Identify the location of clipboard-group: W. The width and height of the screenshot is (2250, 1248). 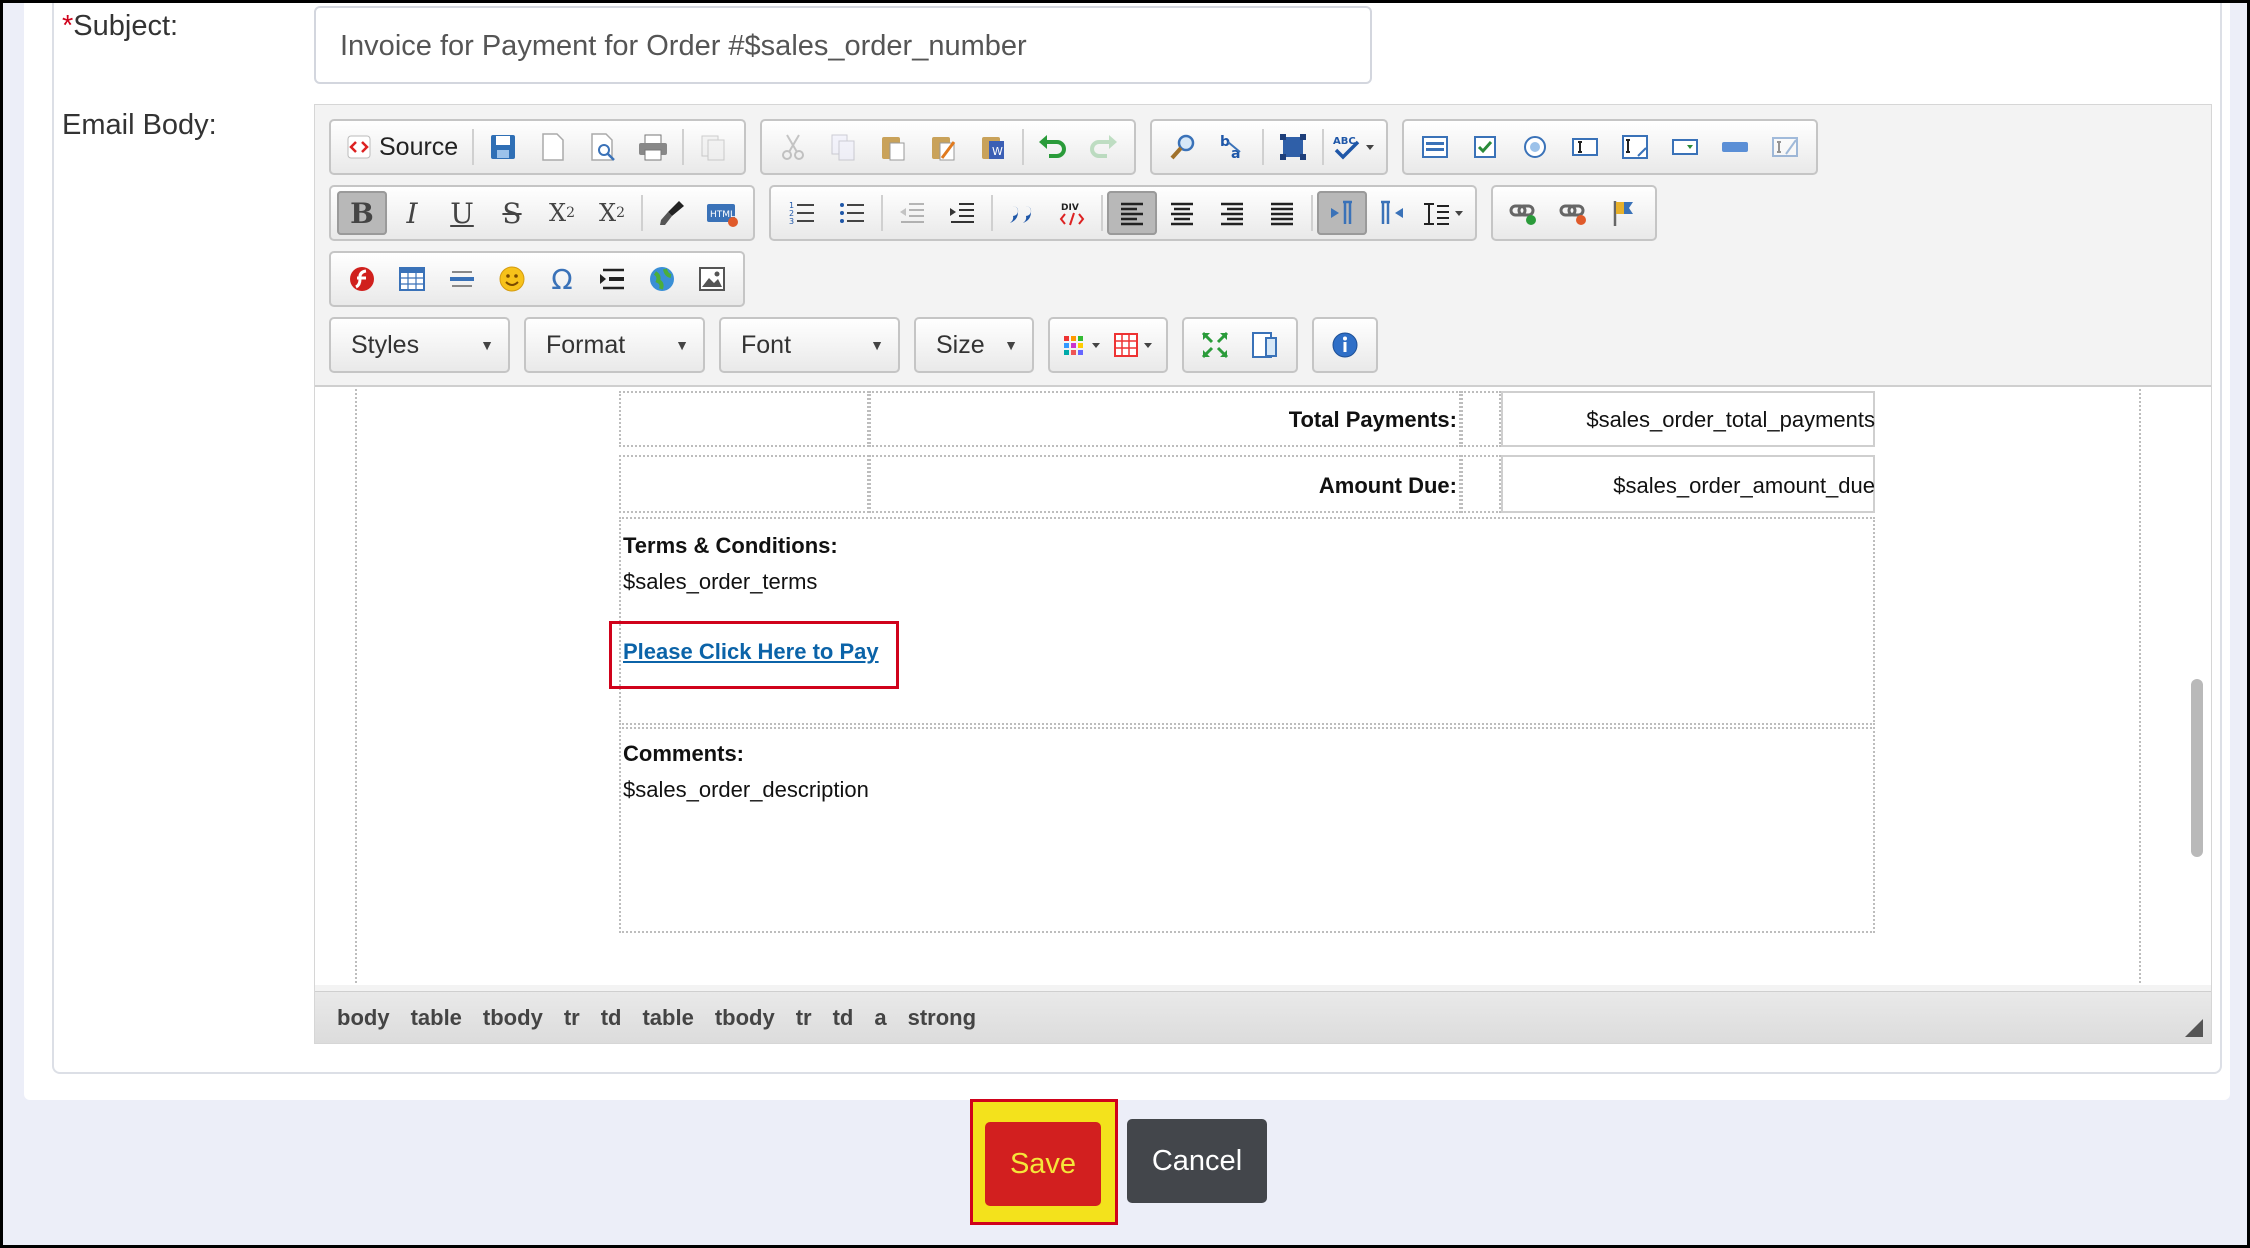
(948, 147).